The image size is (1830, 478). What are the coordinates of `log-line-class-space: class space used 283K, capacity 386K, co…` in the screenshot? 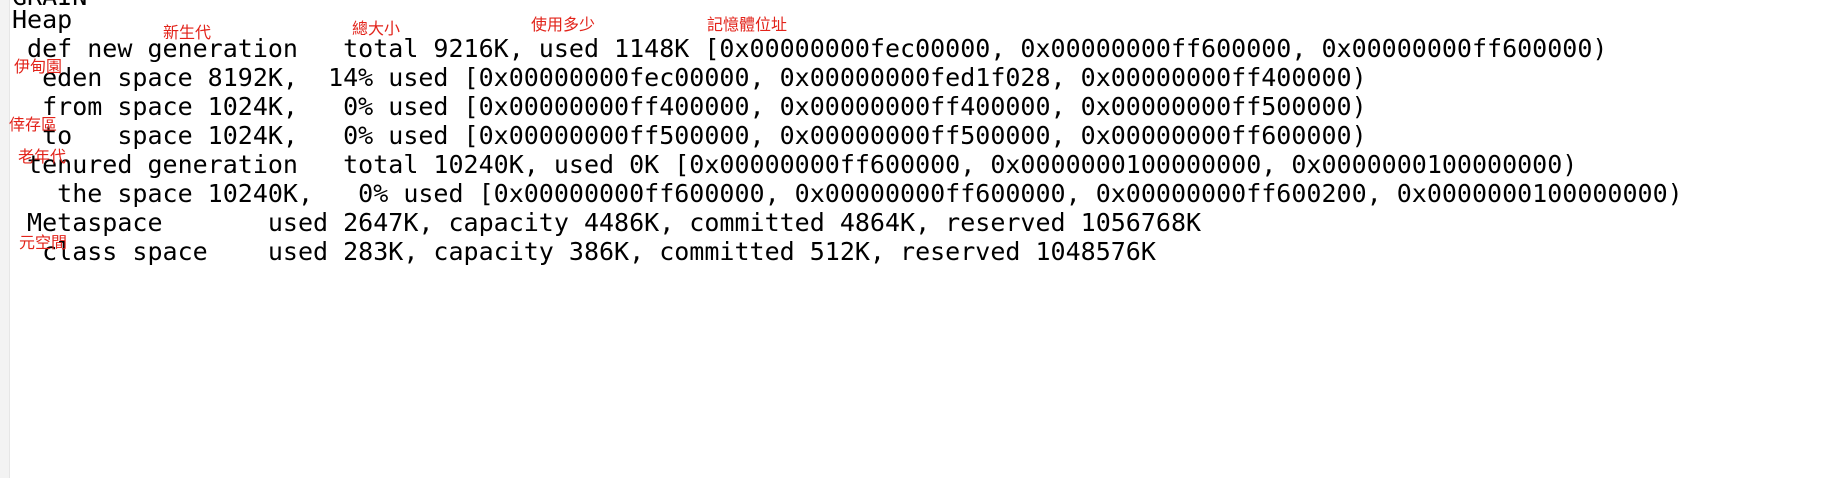 It's located at (584, 251).